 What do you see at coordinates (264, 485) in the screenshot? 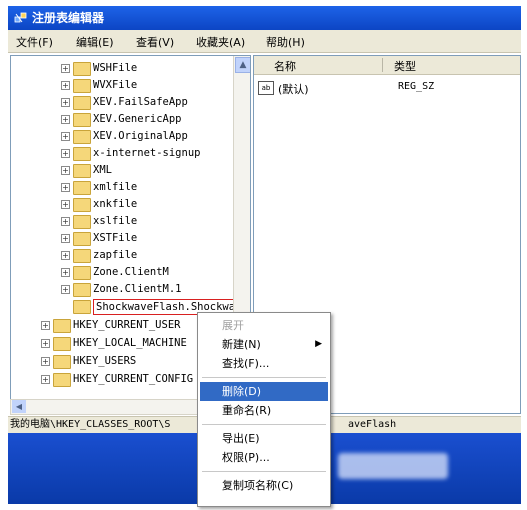
I see `menu-item-copy-key-name: 复制项名称(C)` at bounding box center [264, 485].